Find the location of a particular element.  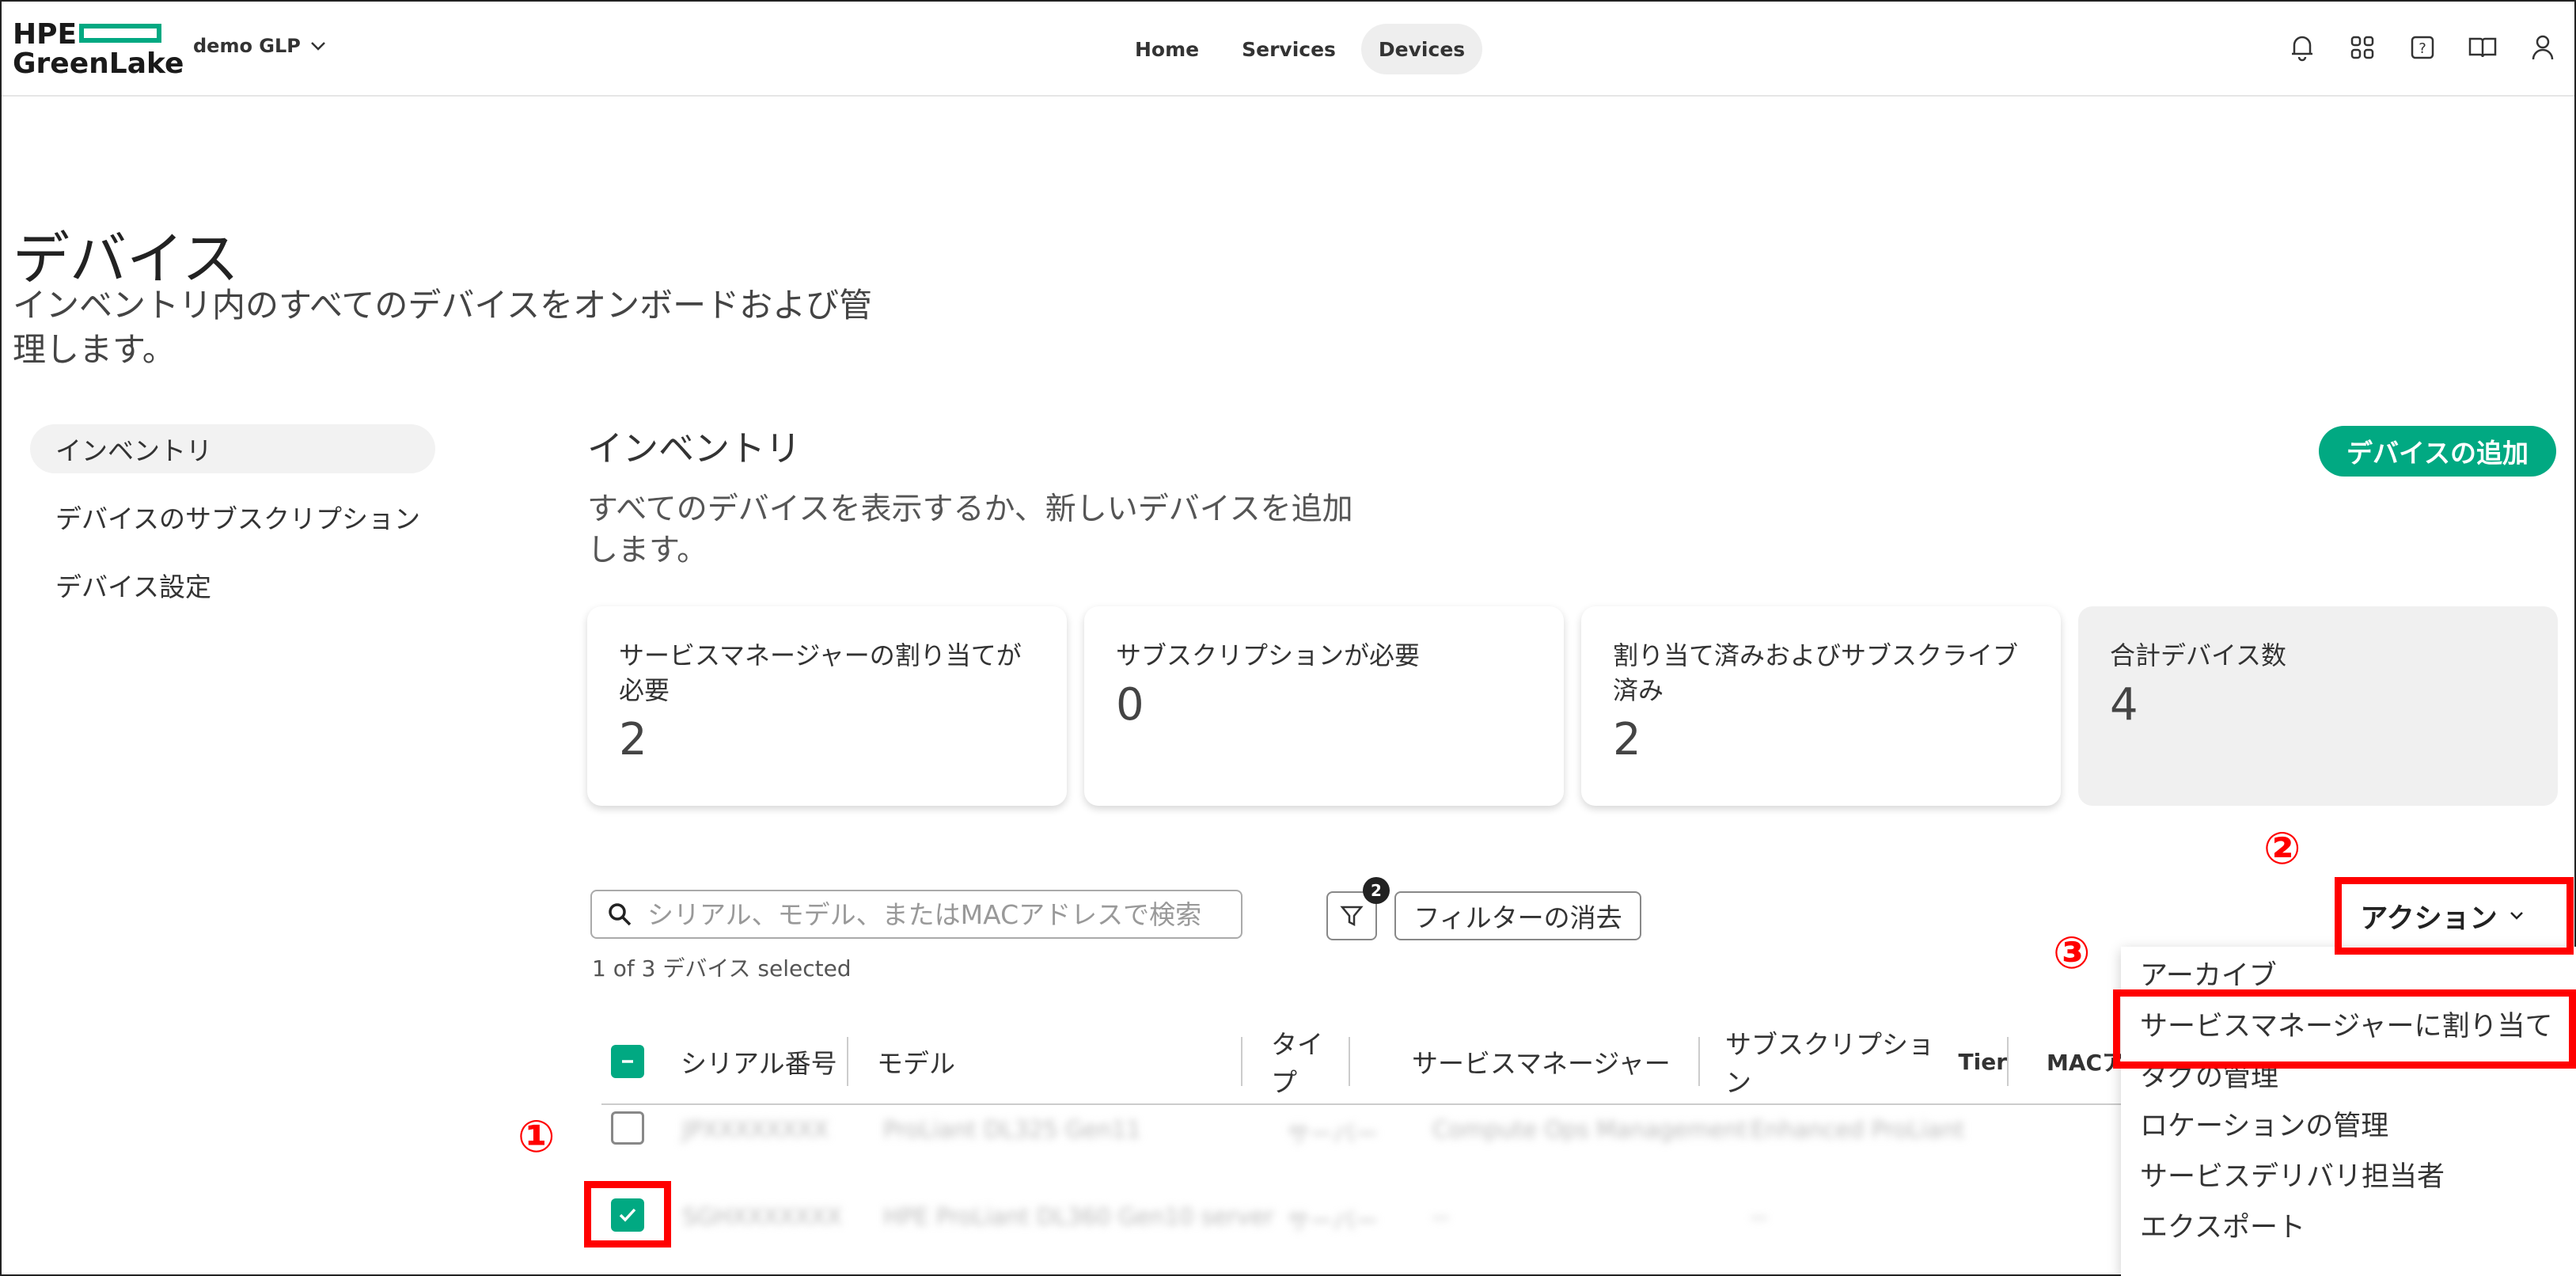

main-nav: Home Services Devices is located at coordinates (1300, 49).